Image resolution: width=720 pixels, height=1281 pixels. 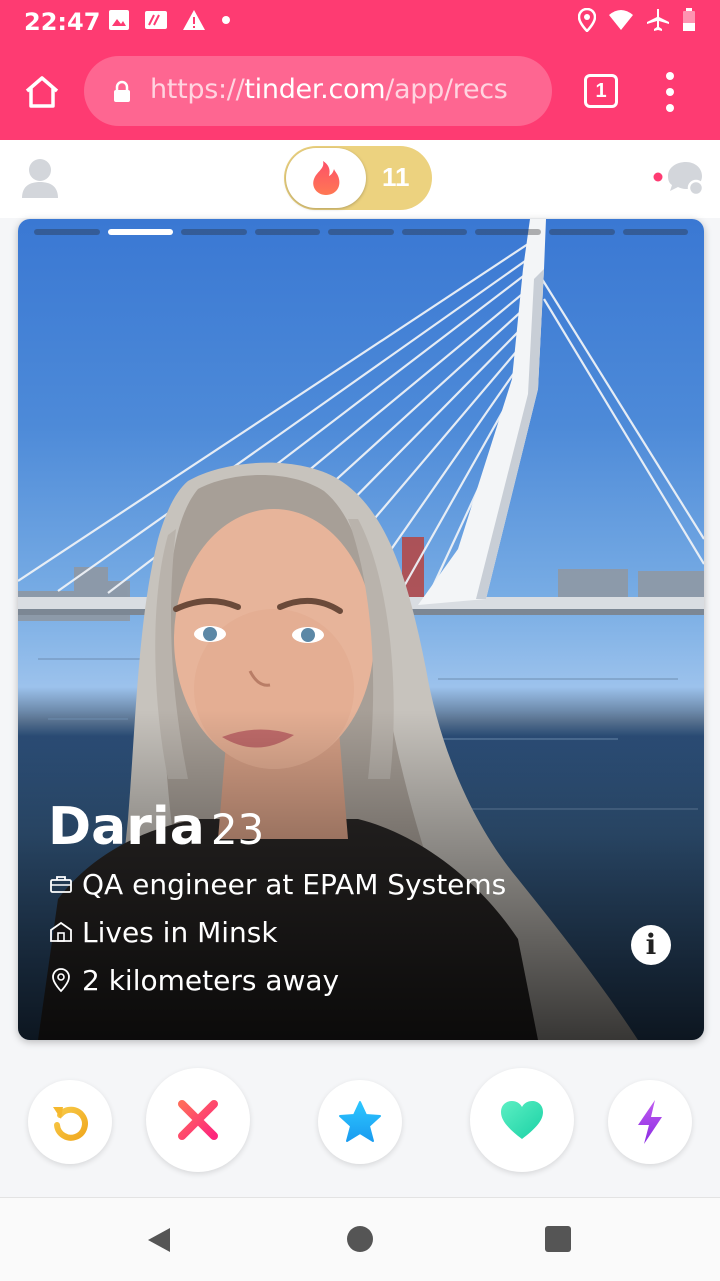 I want to click on more-options-button, so click(x=670, y=92).